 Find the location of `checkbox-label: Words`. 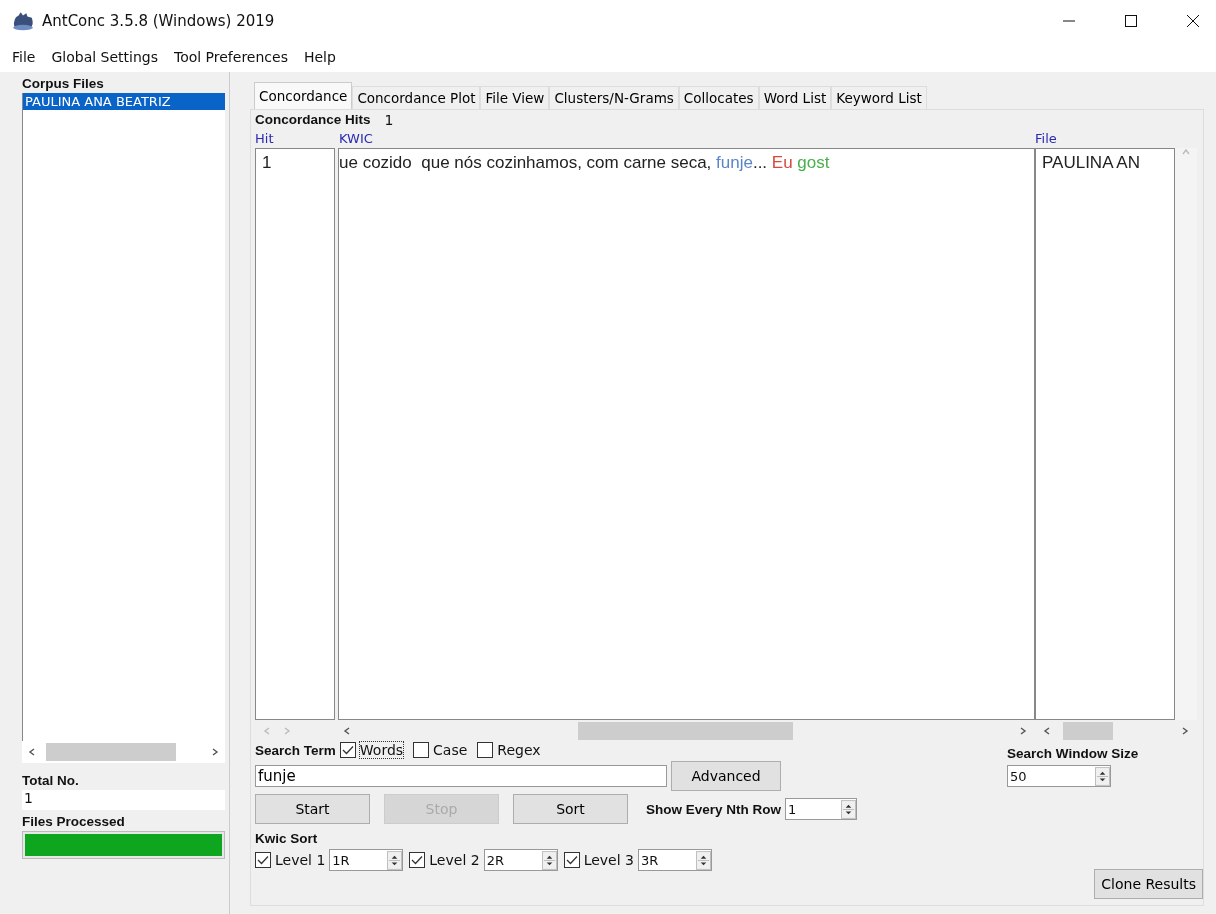

checkbox-label: Words is located at coordinates (381, 750).